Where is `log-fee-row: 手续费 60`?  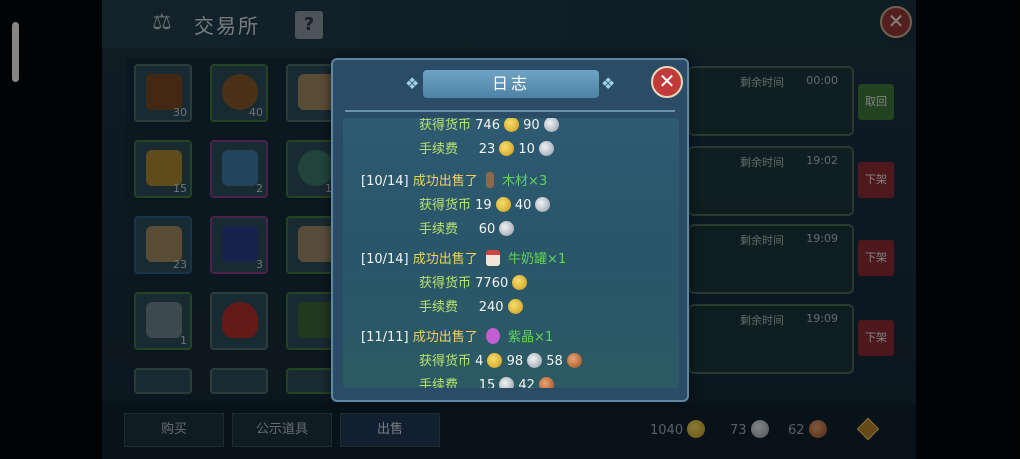
log-fee-row: 手续费 60 is located at coordinates (467, 227).